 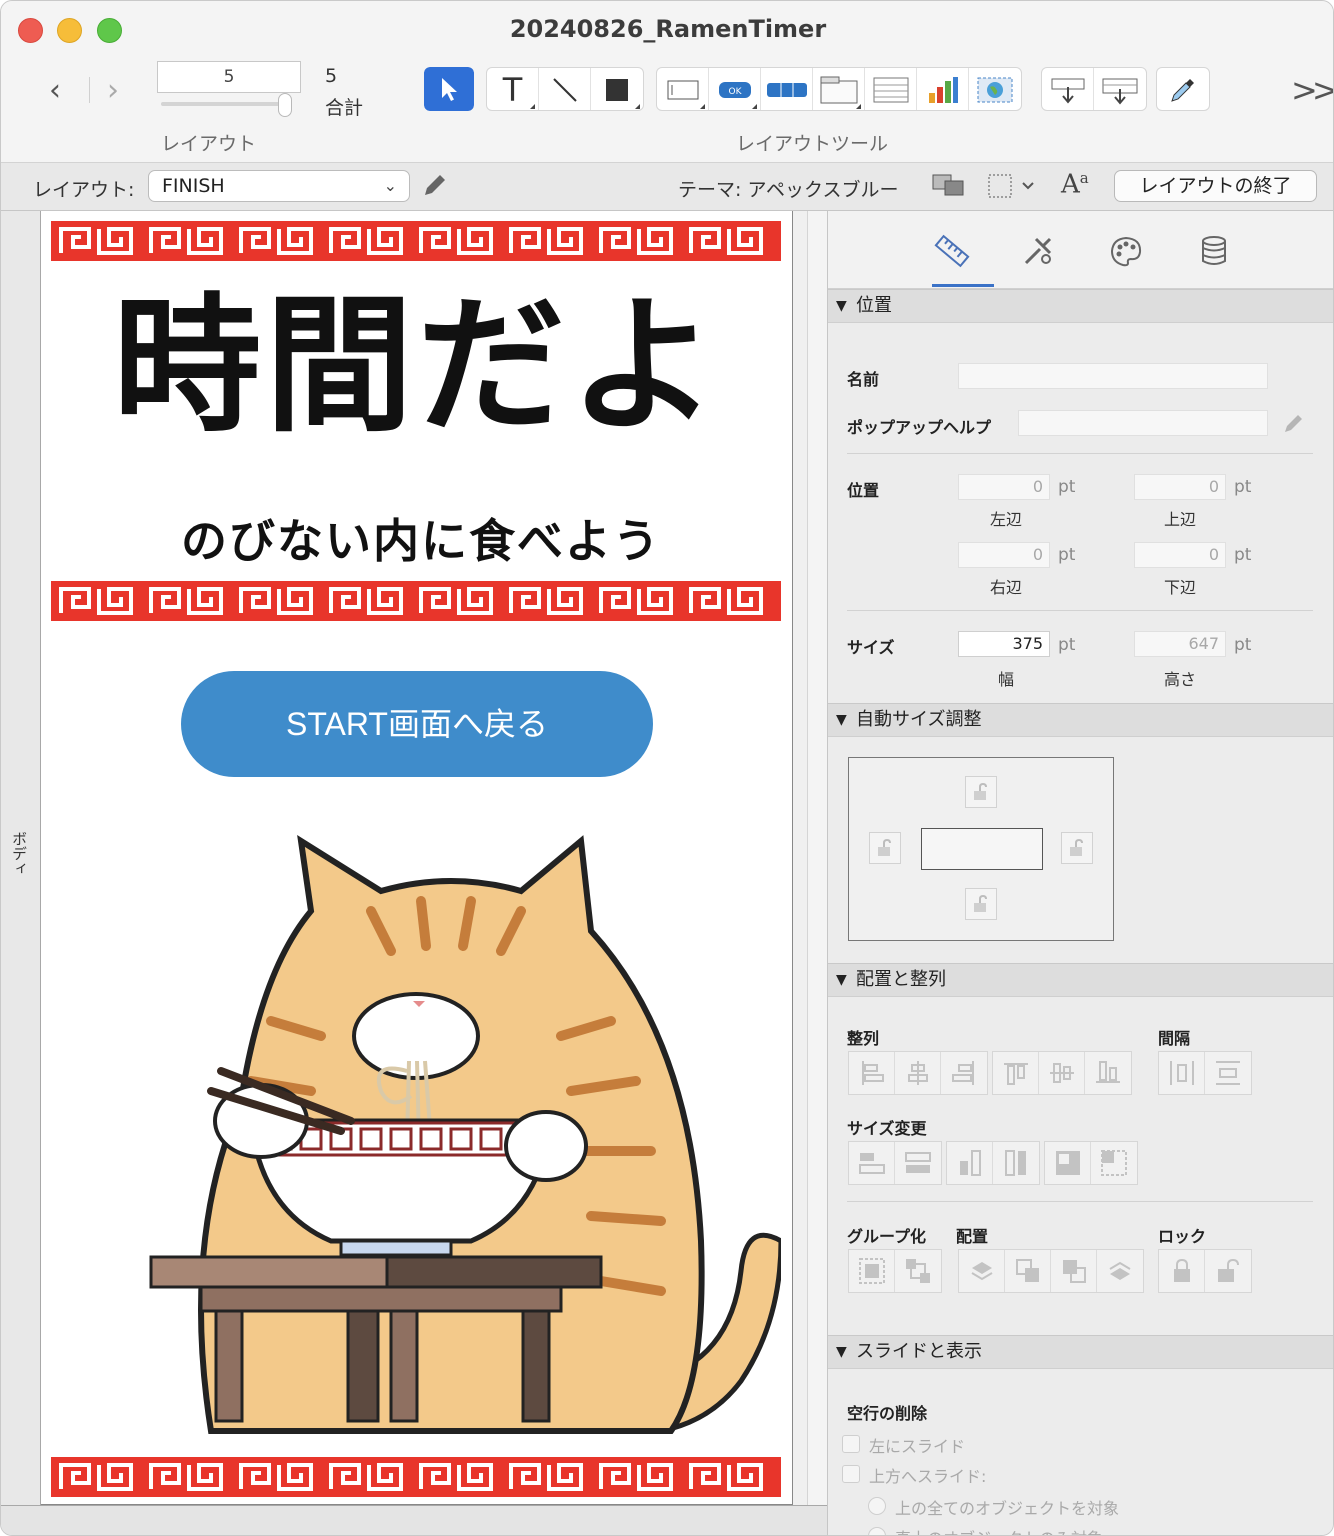 What do you see at coordinates (787, 89) in the screenshot?
I see `button-bar-tool` at bounding box center [787, 89].